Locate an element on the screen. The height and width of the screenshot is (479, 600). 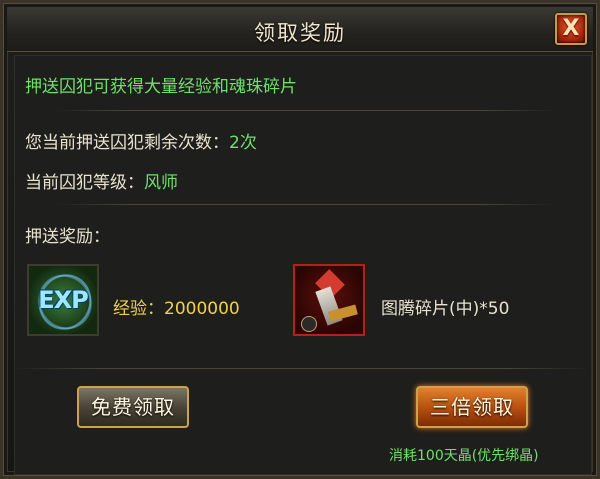
exp-icon-text: EXP is located at coordinates (63, 300).